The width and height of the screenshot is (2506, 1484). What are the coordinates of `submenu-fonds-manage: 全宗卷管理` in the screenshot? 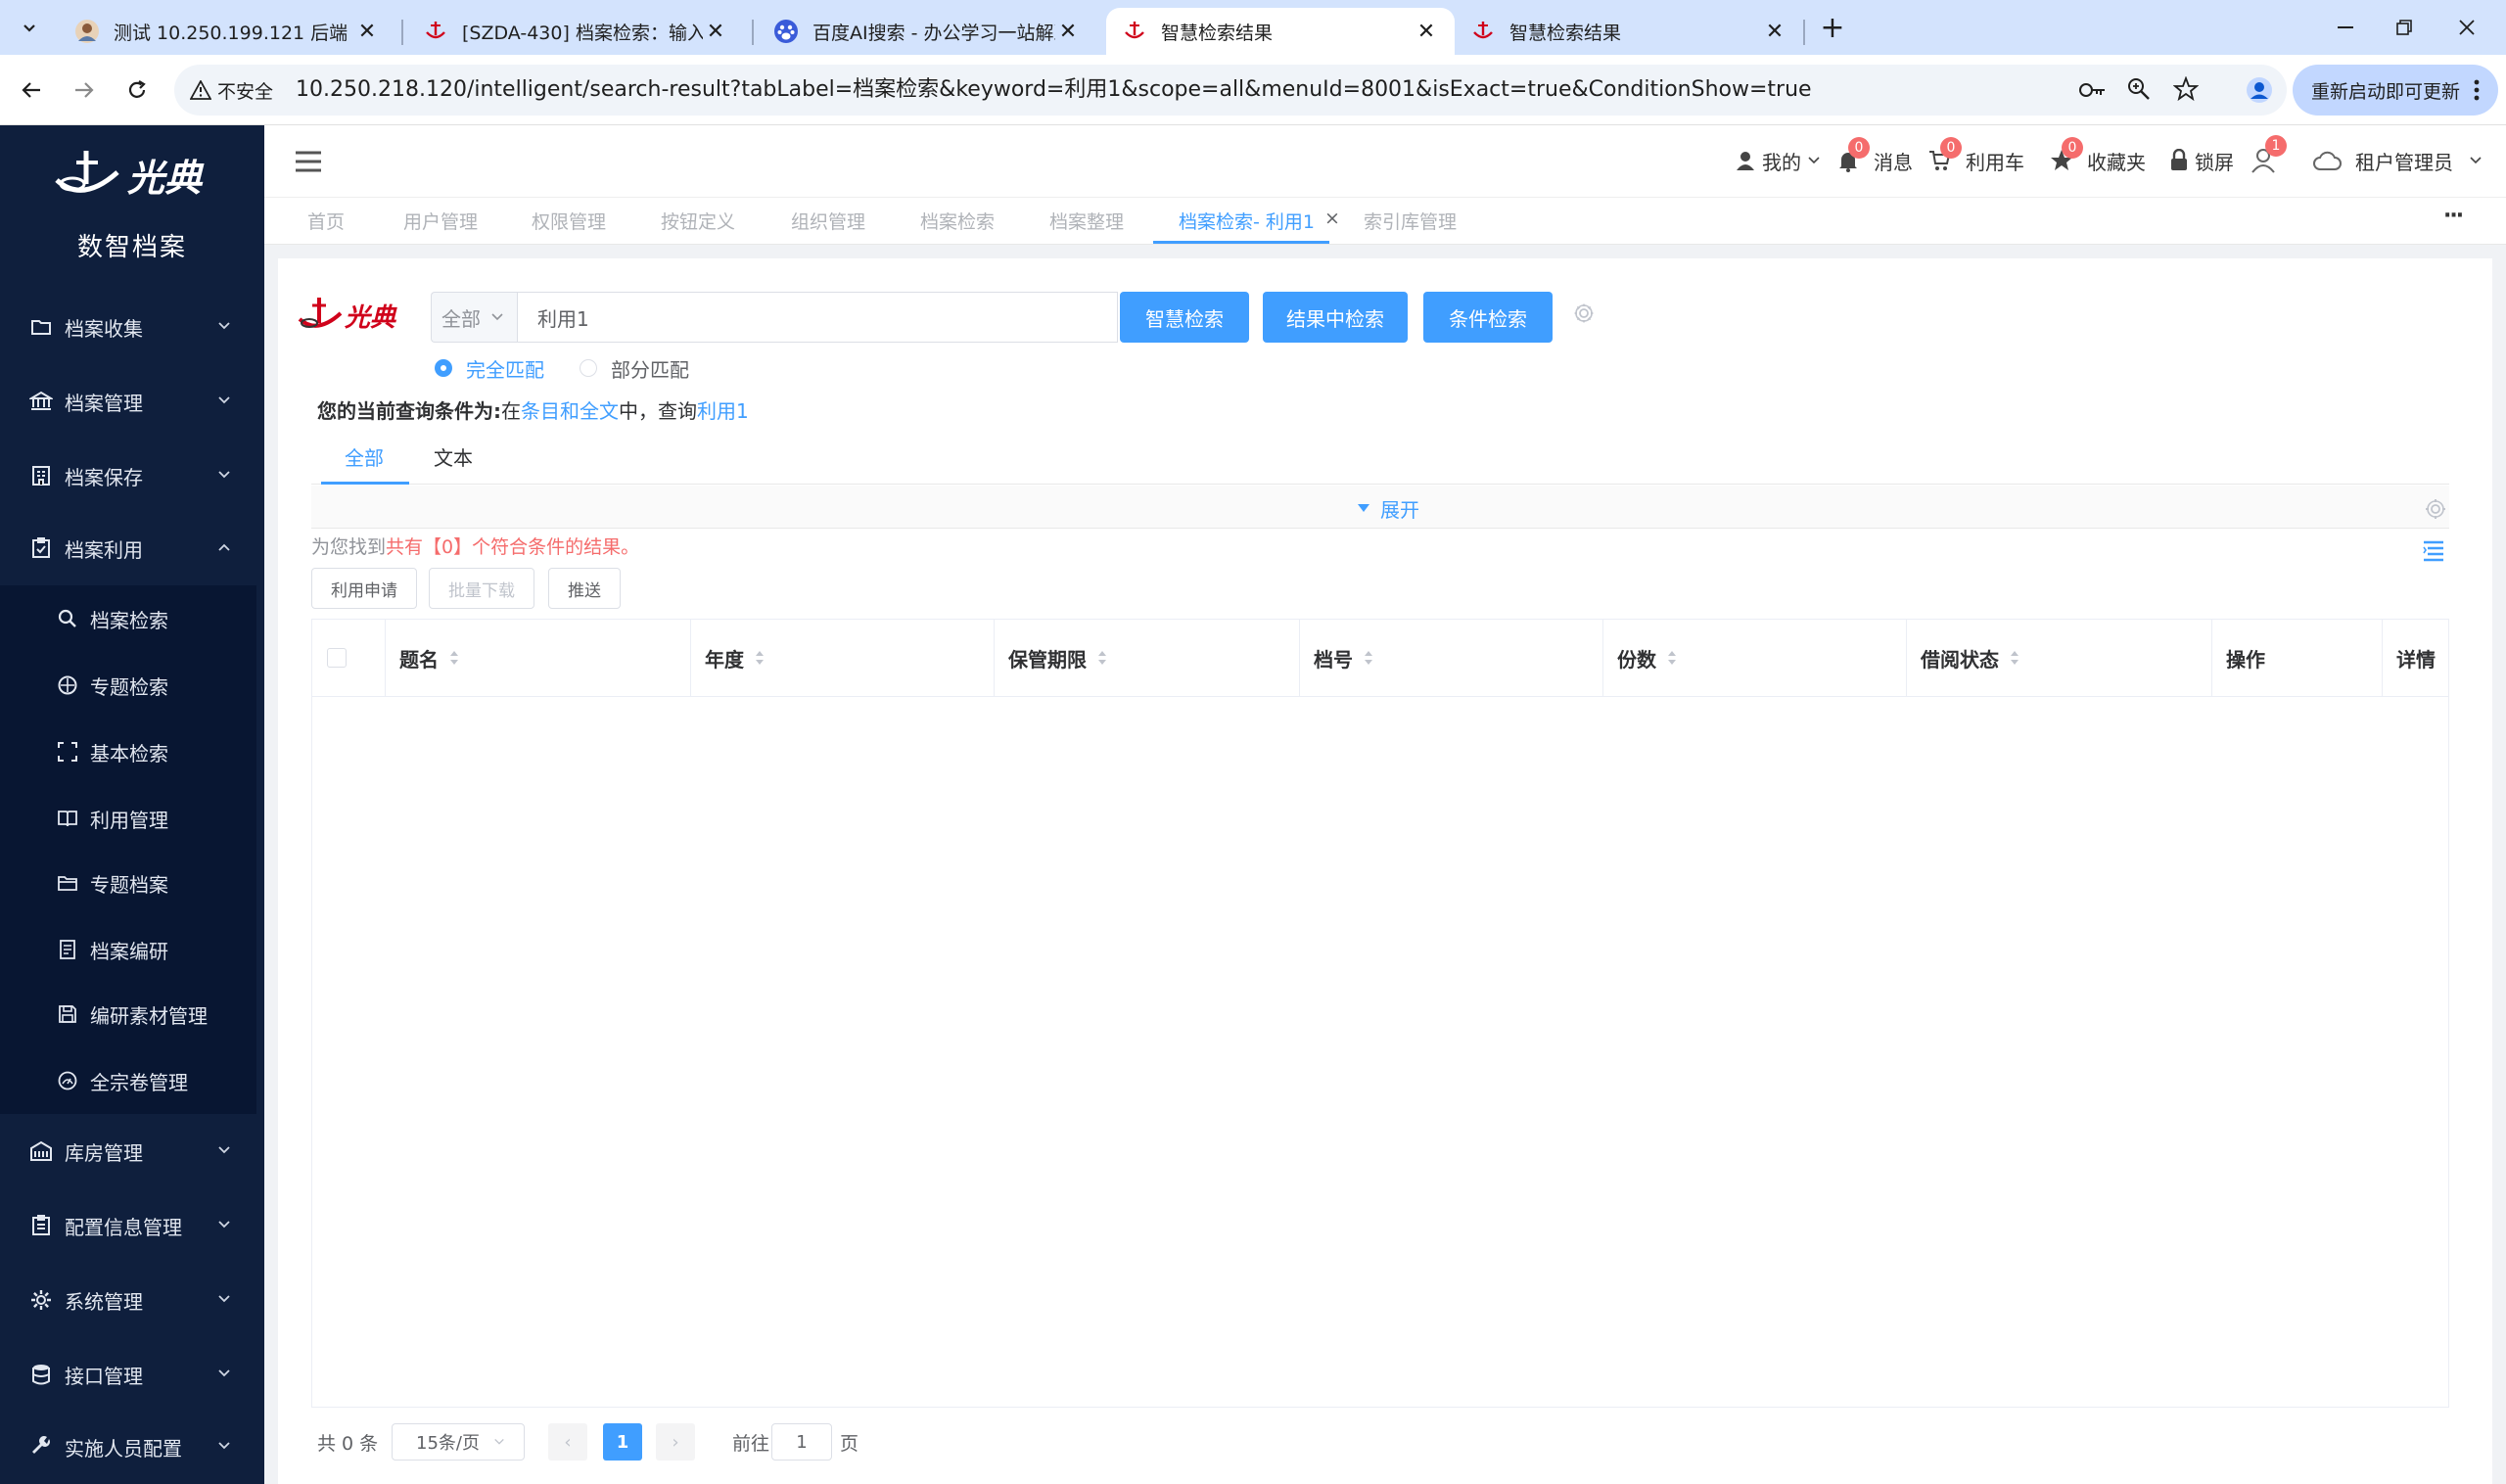 It's located at (128, 1080).